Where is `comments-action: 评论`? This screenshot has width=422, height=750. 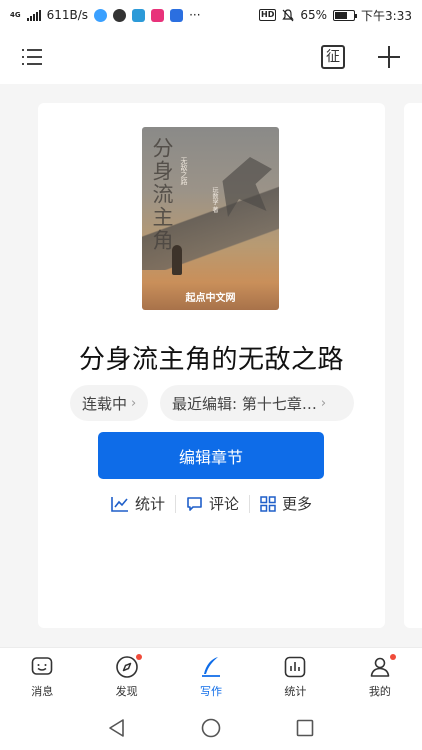
comments-action: 评论 is located at coordinates (212, 503).